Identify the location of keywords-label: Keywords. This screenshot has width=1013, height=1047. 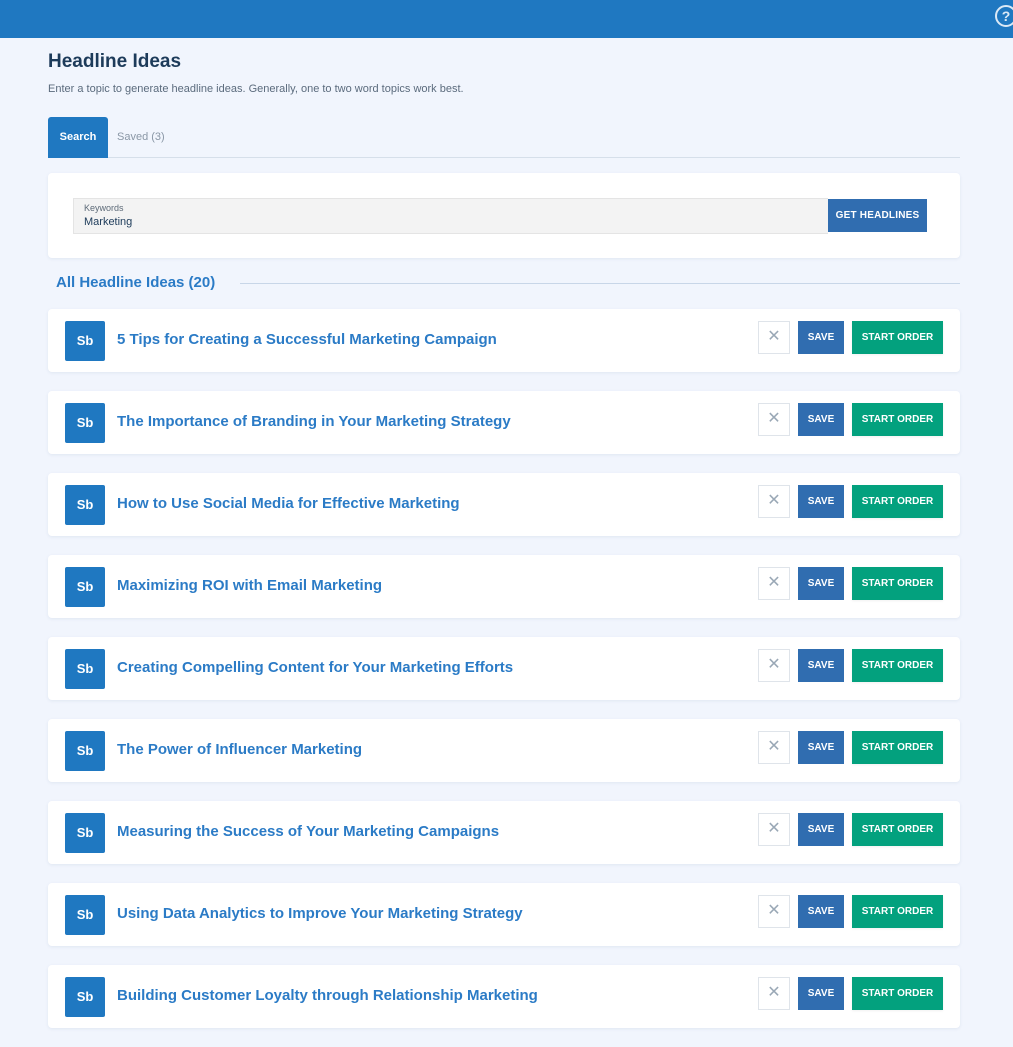
(104, 208).